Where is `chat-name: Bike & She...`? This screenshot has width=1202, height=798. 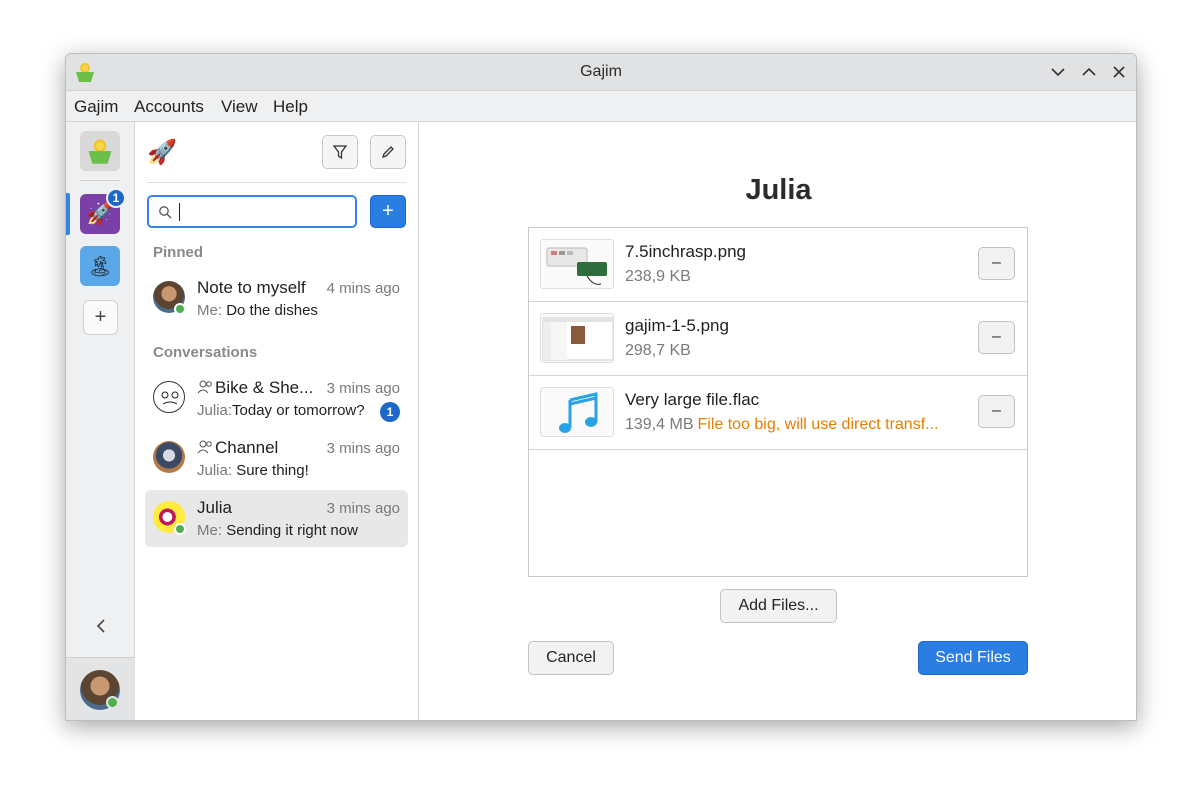 chat-name: Bike & She... is located at coordinates (255, 388).